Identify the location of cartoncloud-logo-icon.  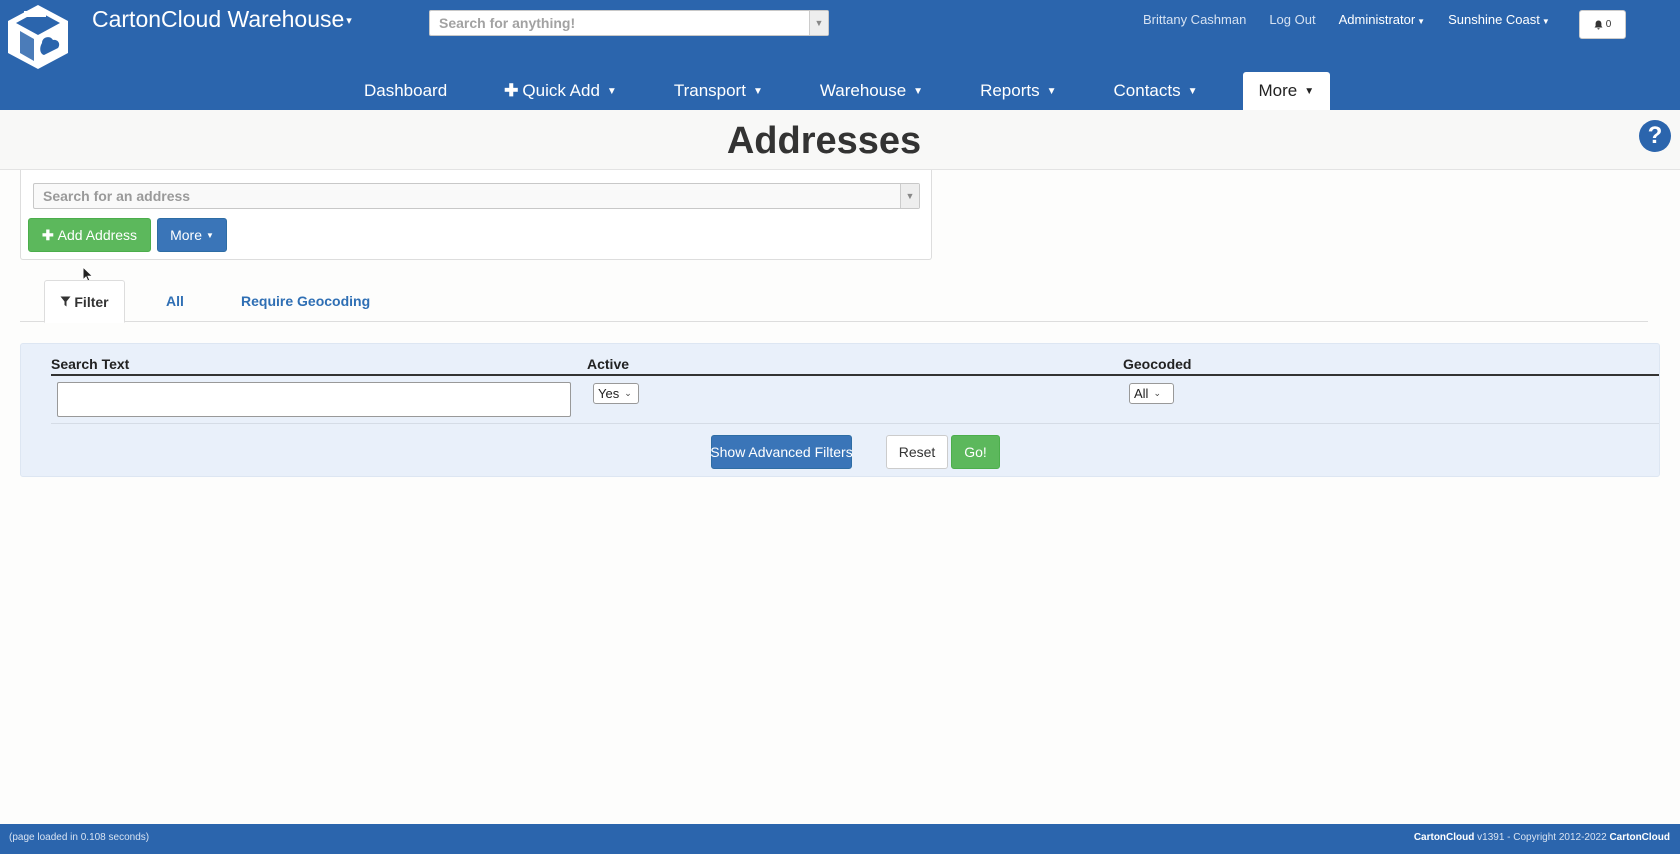
(38, 37).